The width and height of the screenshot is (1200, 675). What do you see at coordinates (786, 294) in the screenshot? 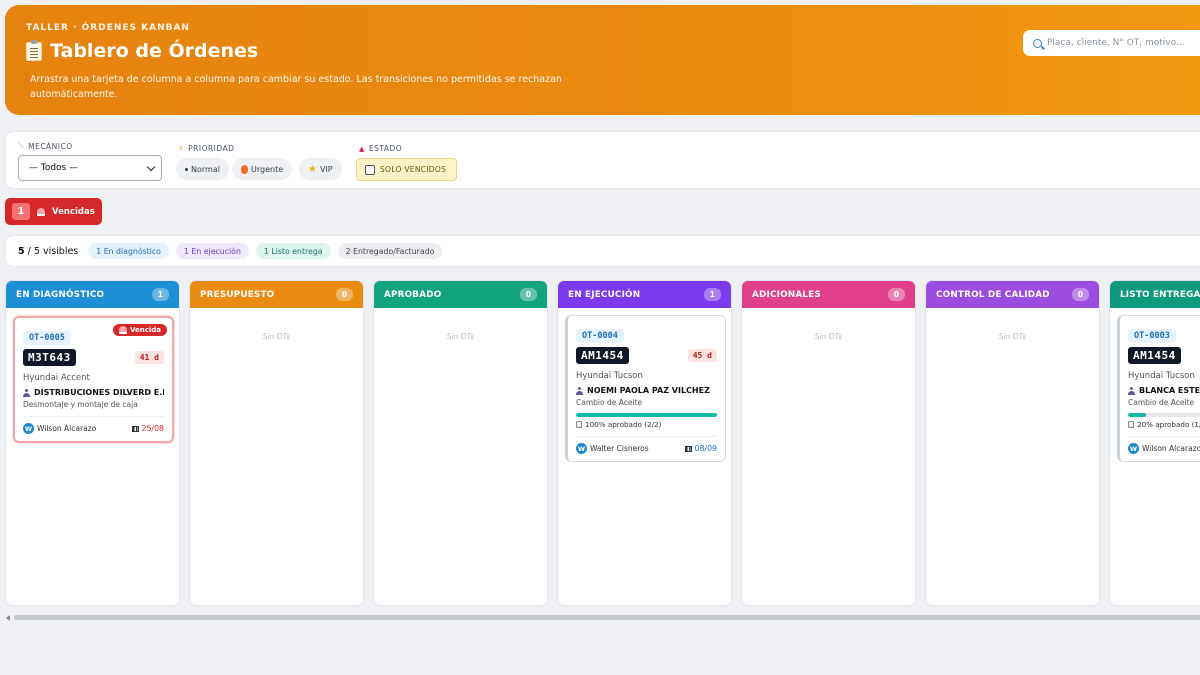
I see `column-title: ADICIONALES` at bounding box center [786, 294].